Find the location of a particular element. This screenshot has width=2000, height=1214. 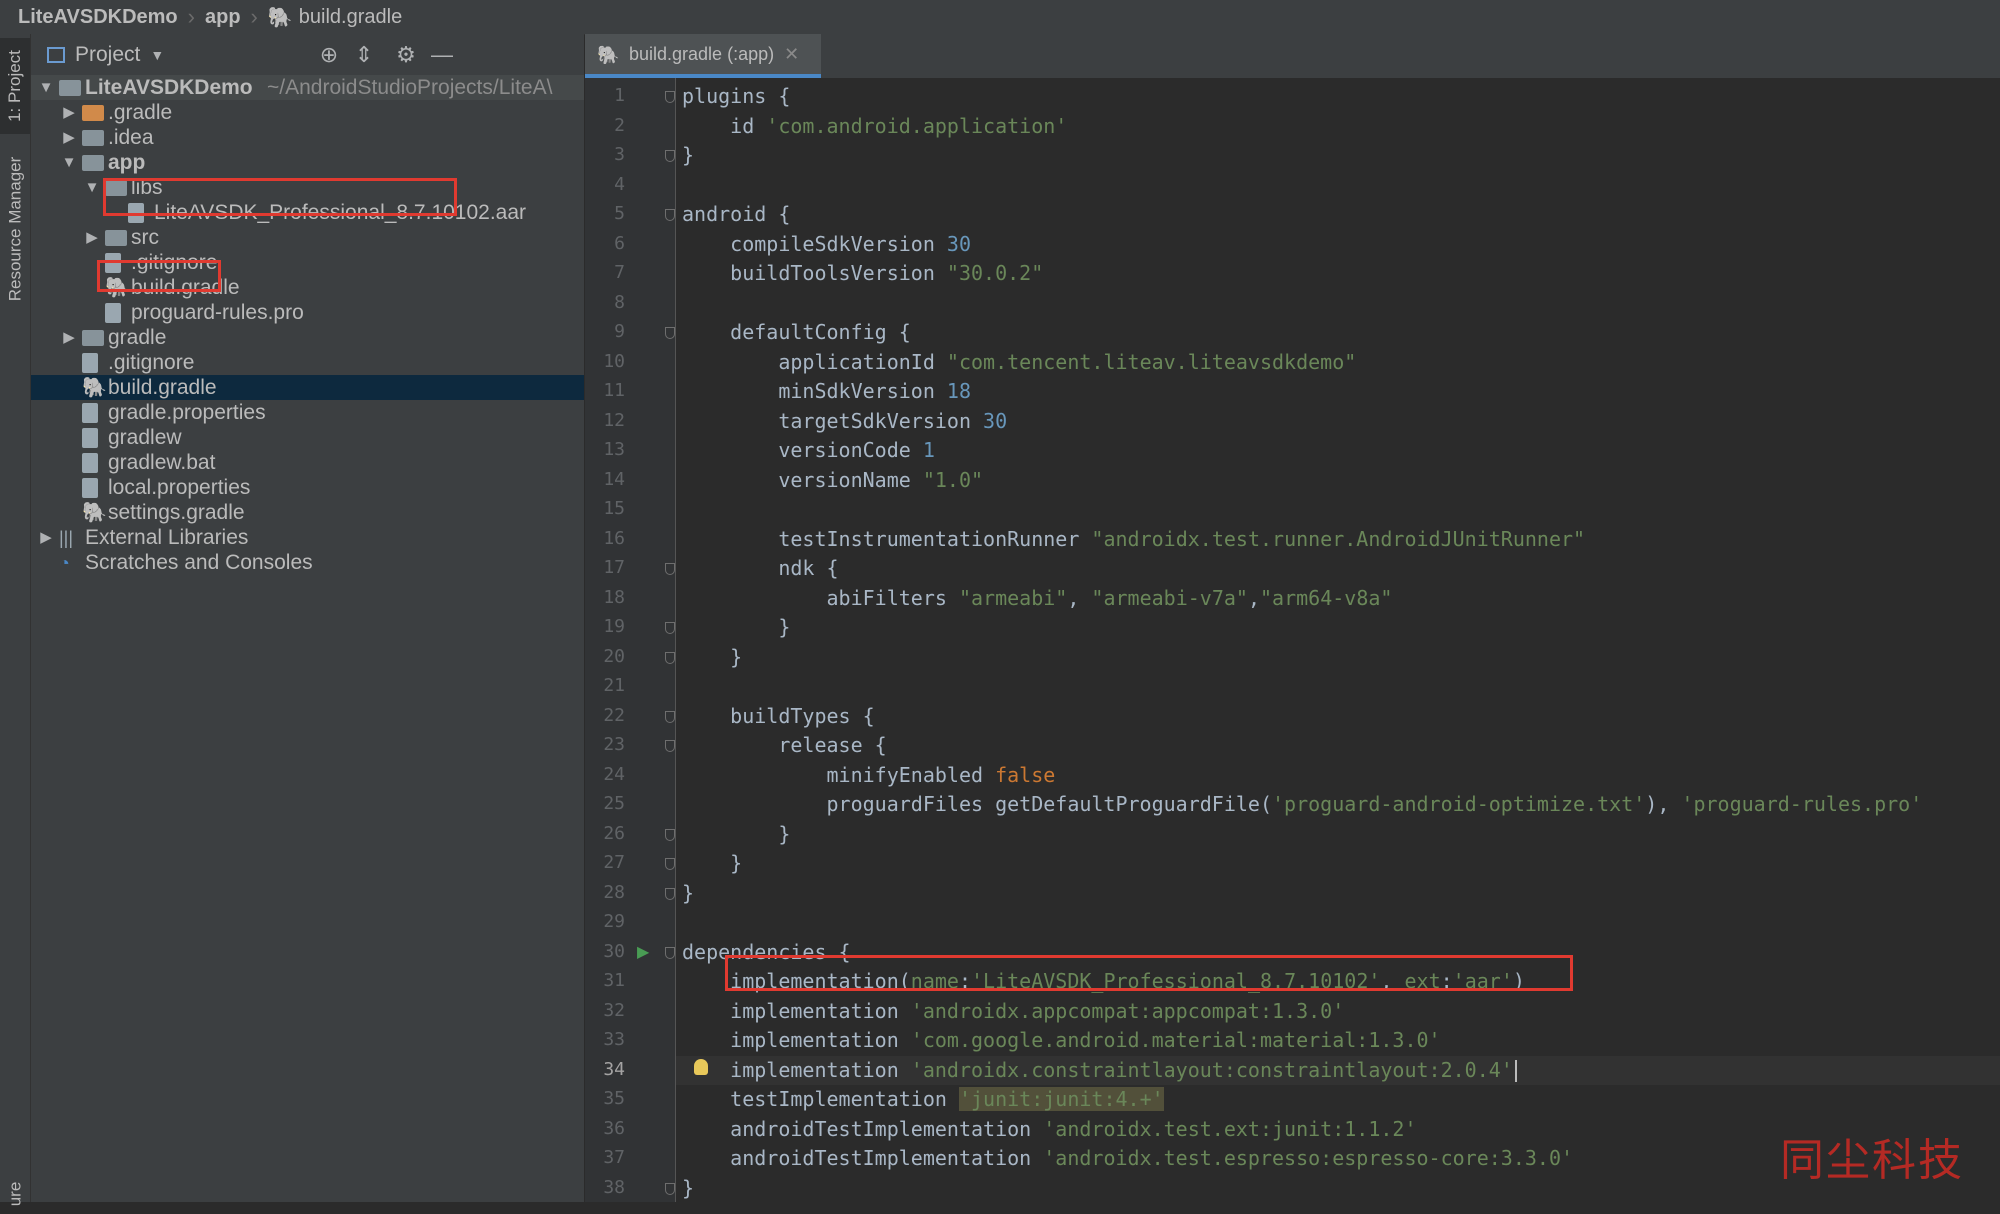

breadcrumb-module: app is located at coordinates (218, 17).